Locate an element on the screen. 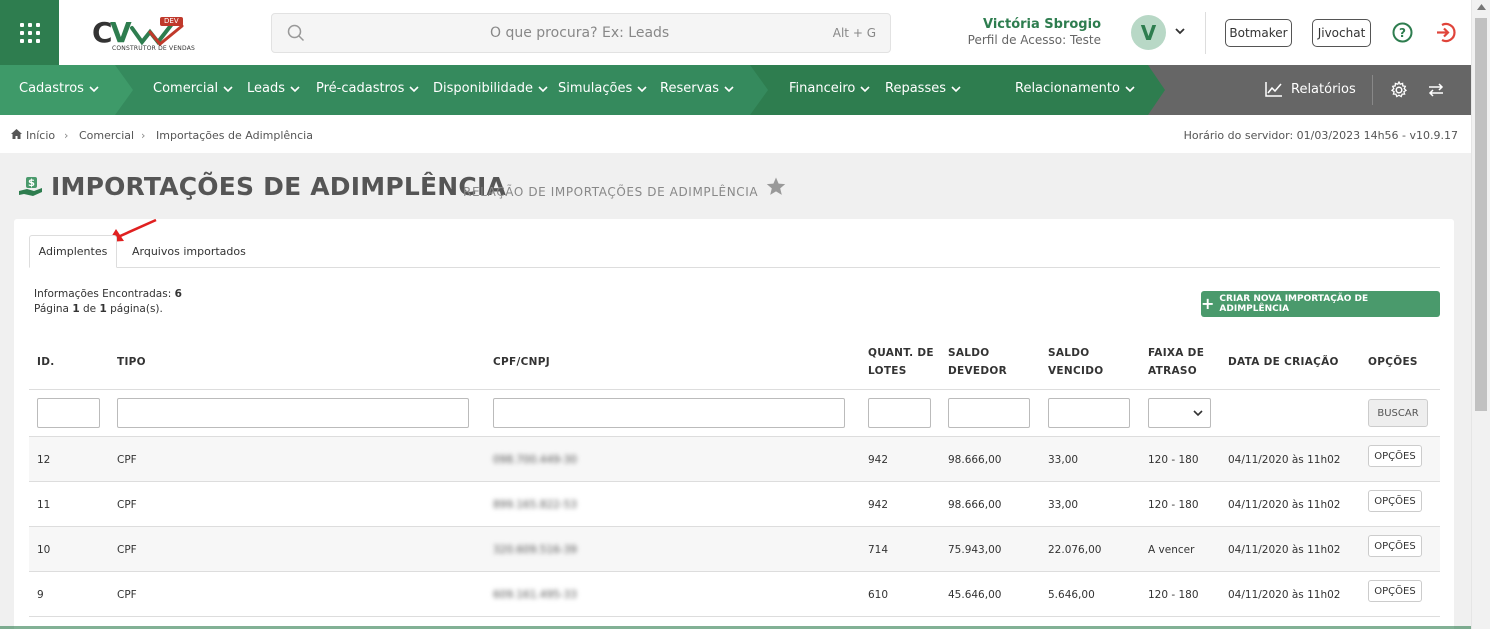 This screenshot has width=1490, height=629. col-header-data: DATA DE CRIAÇÃO is located at coordinates (1283, 362).